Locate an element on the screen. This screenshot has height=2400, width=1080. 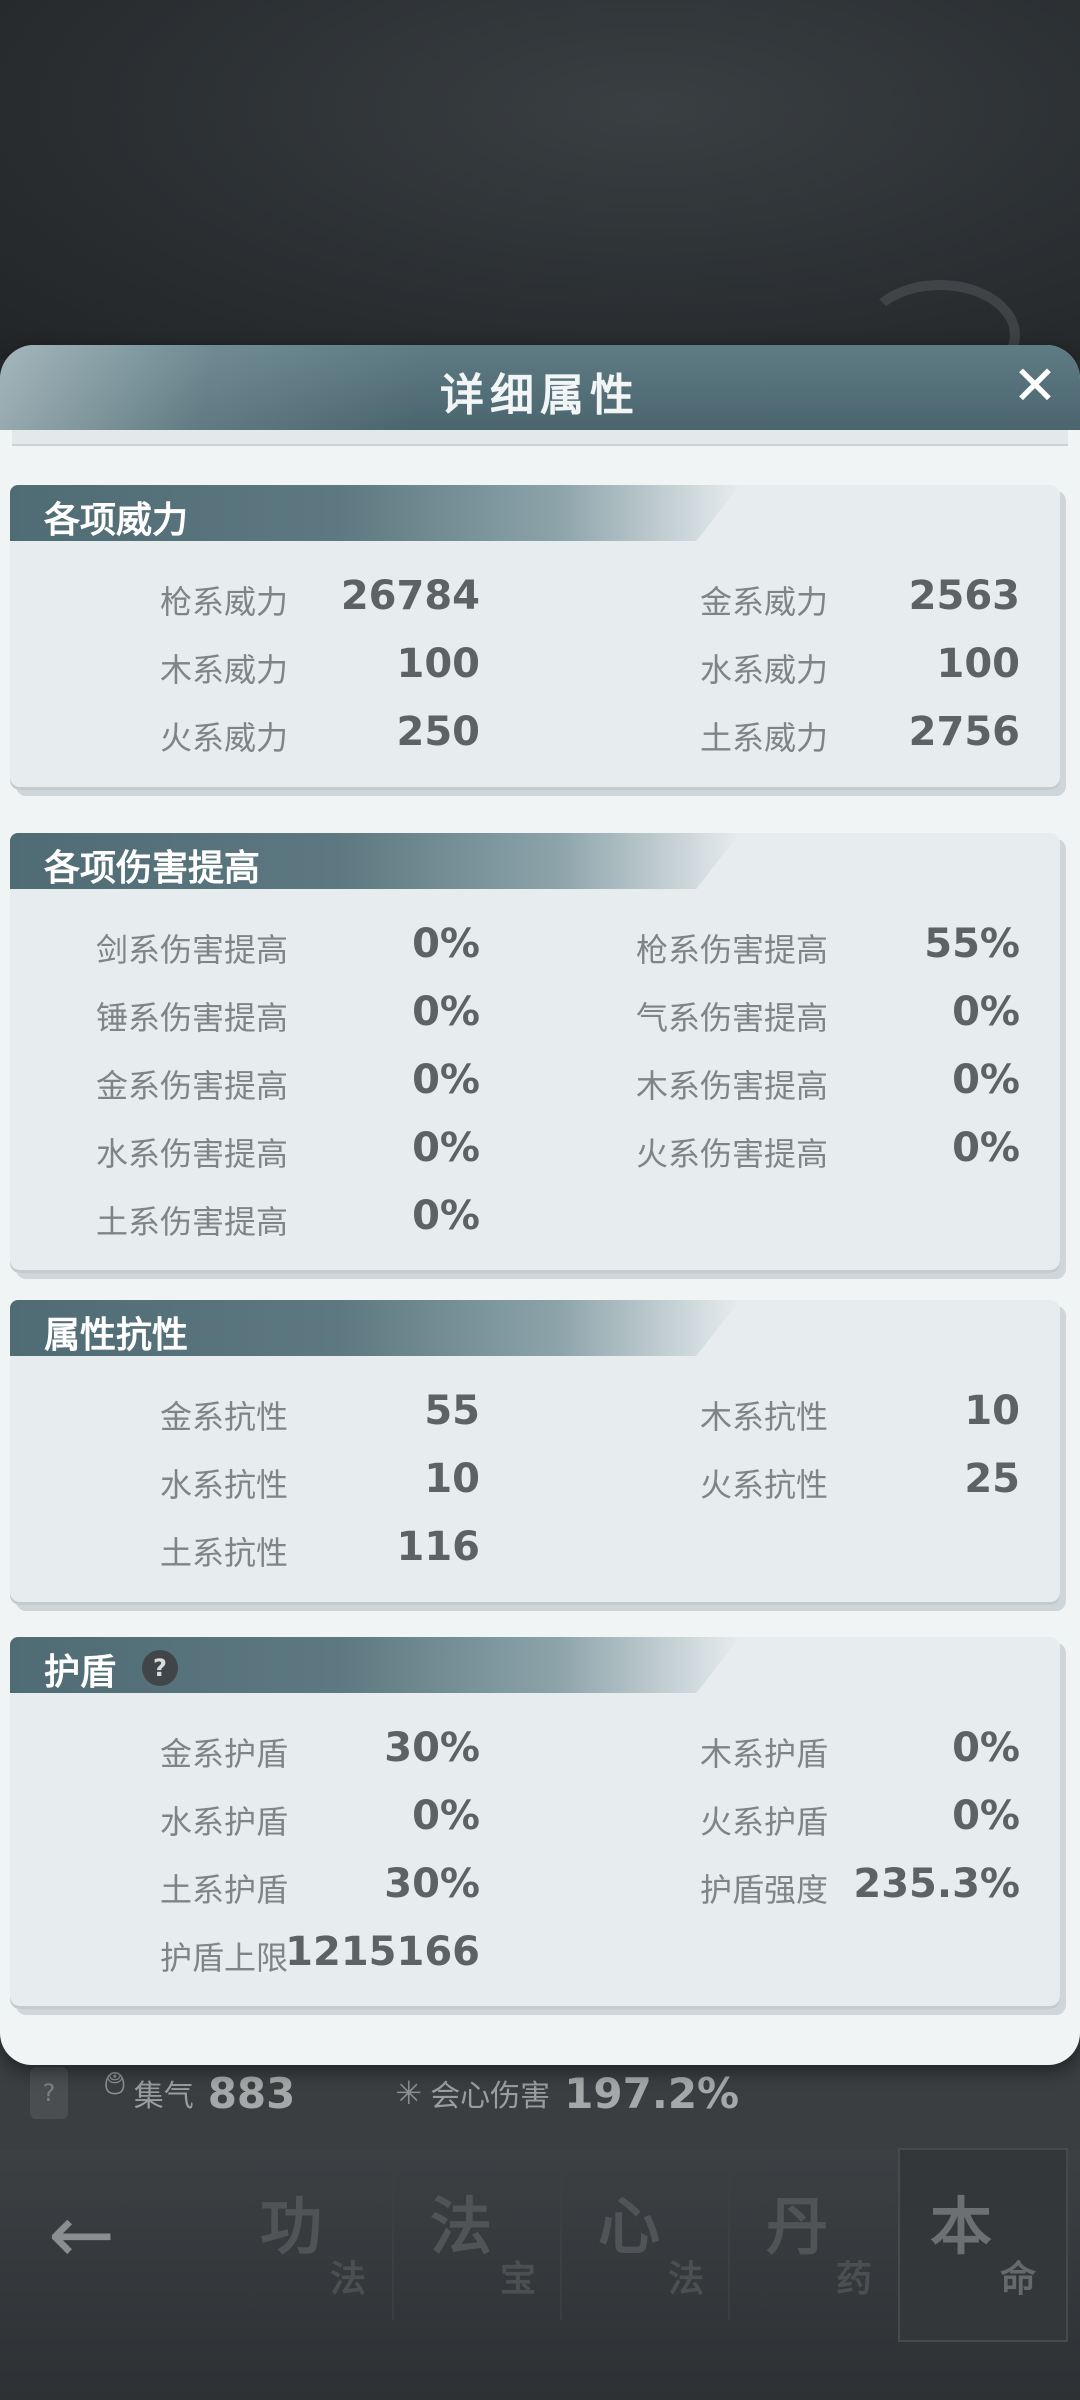
stat-label: 木系抗性 is located at coordinates (763, 1417).